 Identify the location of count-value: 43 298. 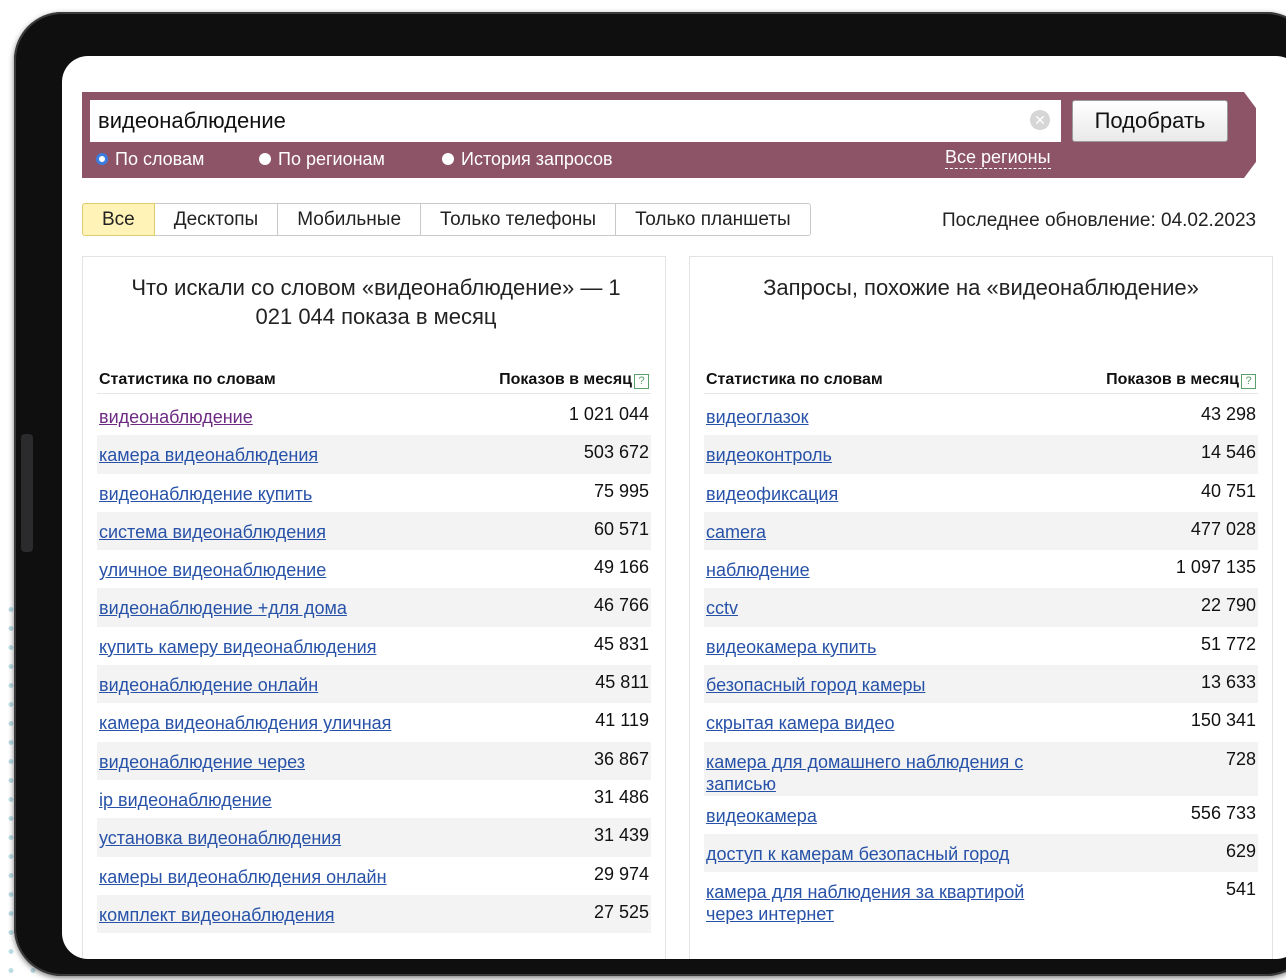
(1228, 414).